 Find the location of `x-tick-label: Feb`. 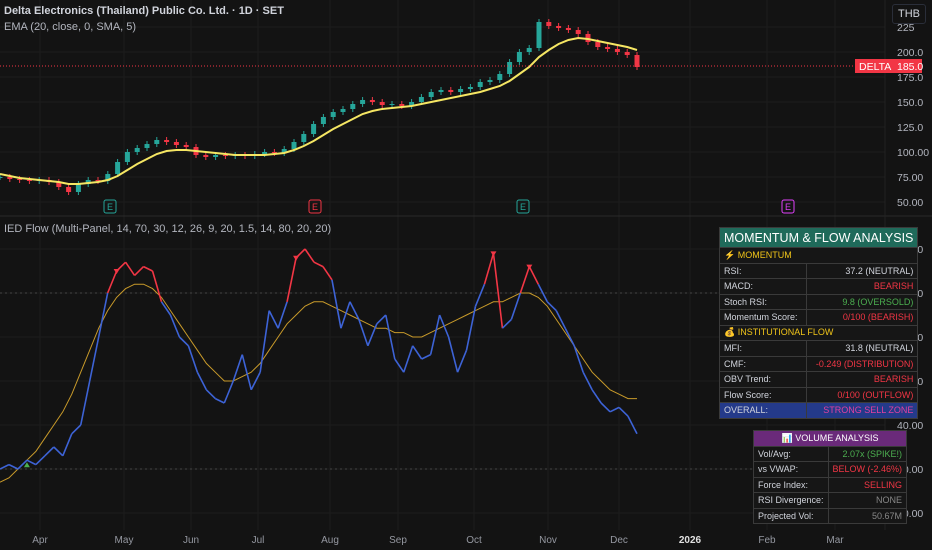

x-tick-label: Feb is located at coordinates (767, 540).